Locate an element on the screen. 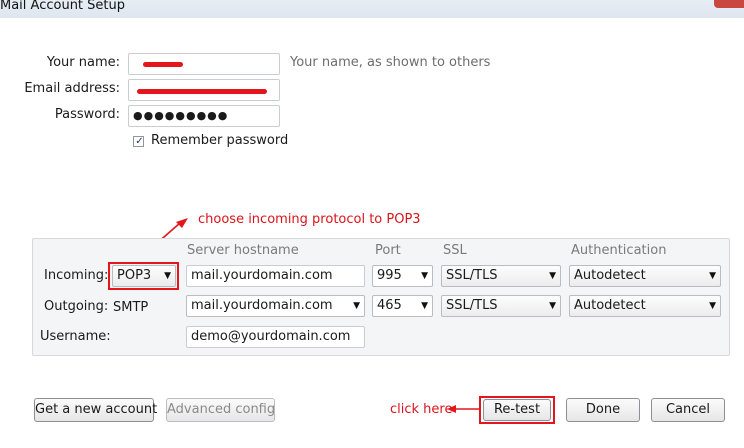  close-icon is located at coordinates (729, 4).